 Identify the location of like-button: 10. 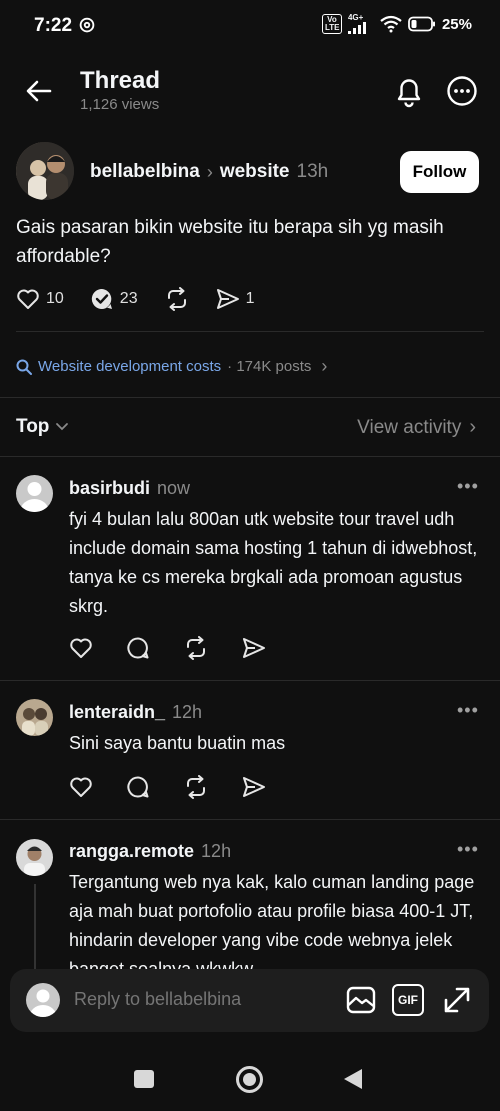
(40, 299).